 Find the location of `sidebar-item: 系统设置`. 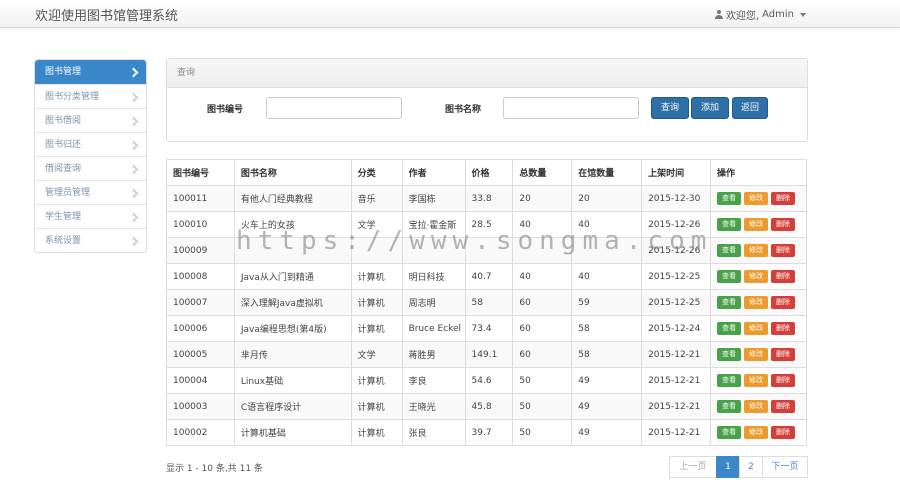

sidebar-item: 系统设置 is located at coordinates (90, 240).